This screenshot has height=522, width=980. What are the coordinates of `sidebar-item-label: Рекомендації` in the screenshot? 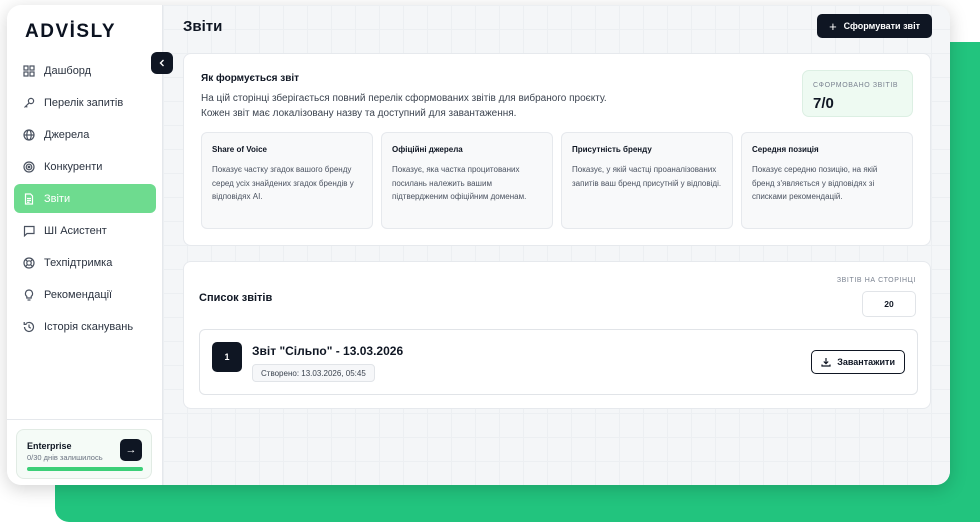 It's located at (78, 294).